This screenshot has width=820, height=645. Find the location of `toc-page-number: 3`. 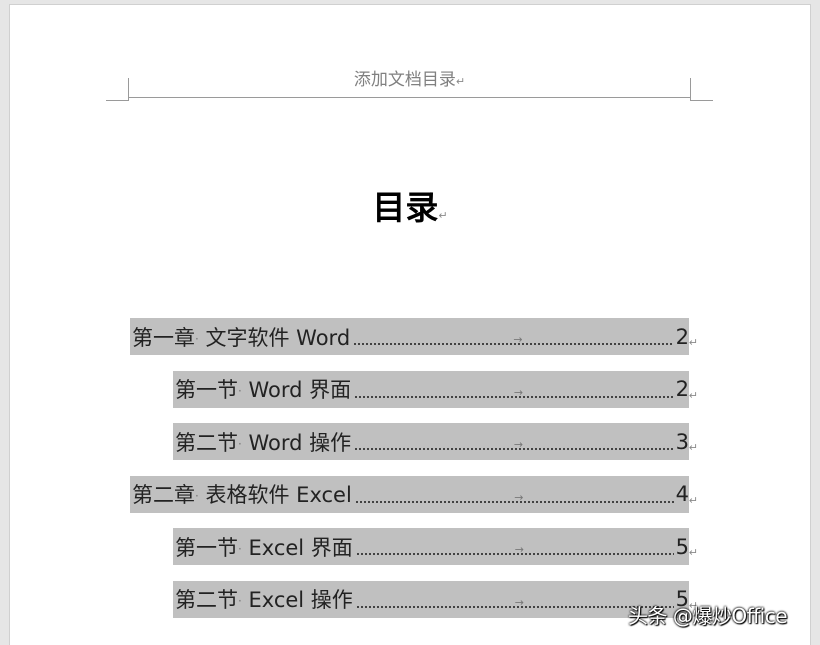

toc-page-number: 3 is located at coordinates (682, 441).